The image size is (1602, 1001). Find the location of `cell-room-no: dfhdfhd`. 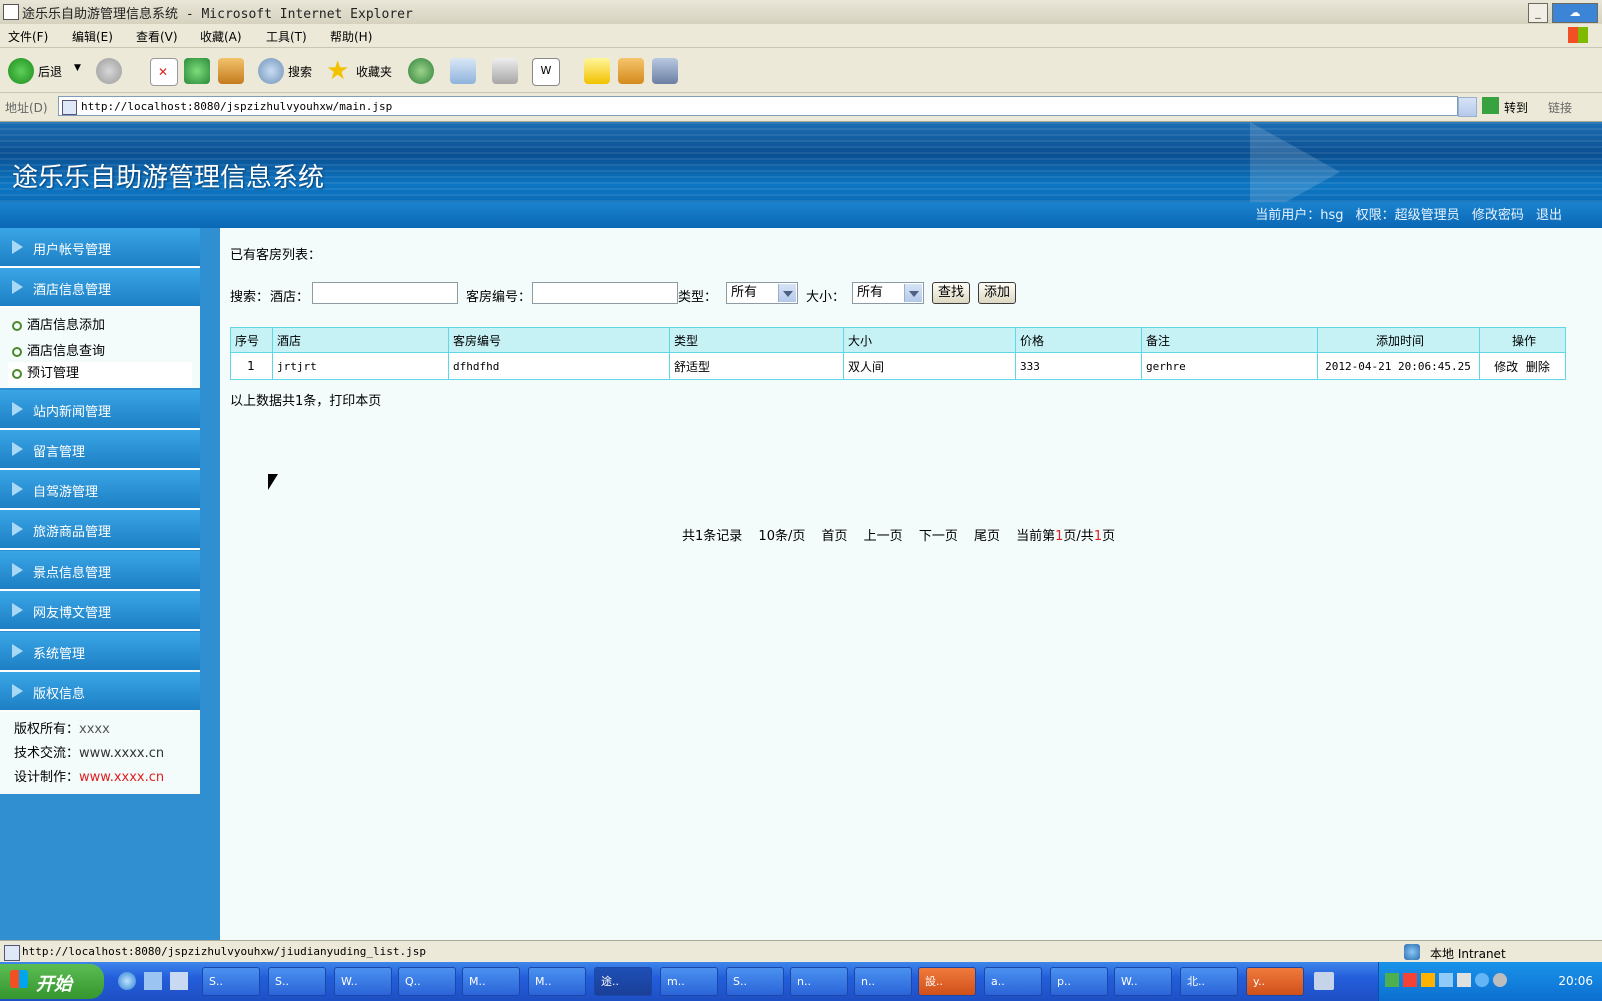

cell-room-no: dfhdfhd is located at coordinates (559, 366).